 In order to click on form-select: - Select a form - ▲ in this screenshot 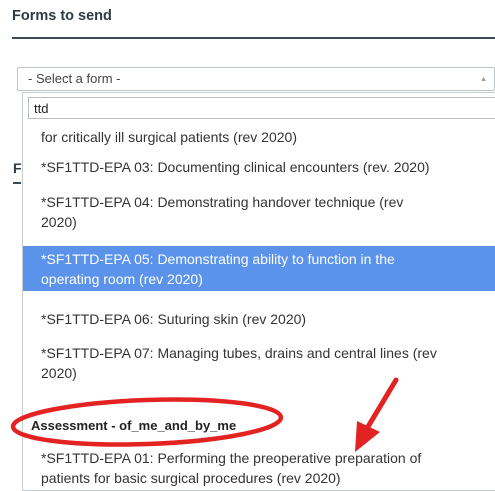, I will do `click(256, 79)`.